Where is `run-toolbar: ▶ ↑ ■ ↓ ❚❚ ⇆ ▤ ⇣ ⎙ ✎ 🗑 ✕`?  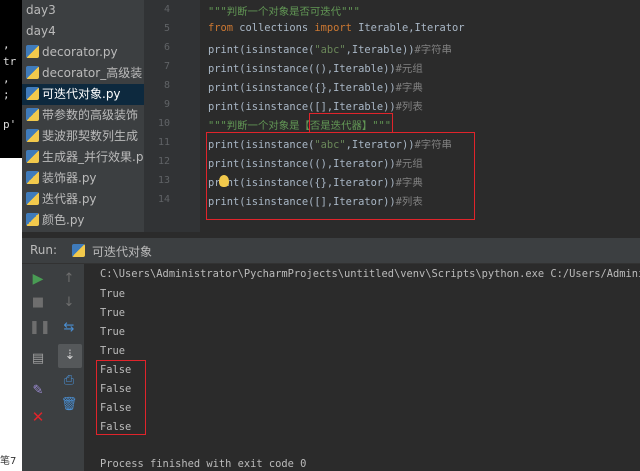 run-toolbar: ▶ ↑ ■ ↓ ❚❚ ⇆ ▤ ⇣ ⎙ ✎ 🗑 ✕ is located at coordinates (53, 367).